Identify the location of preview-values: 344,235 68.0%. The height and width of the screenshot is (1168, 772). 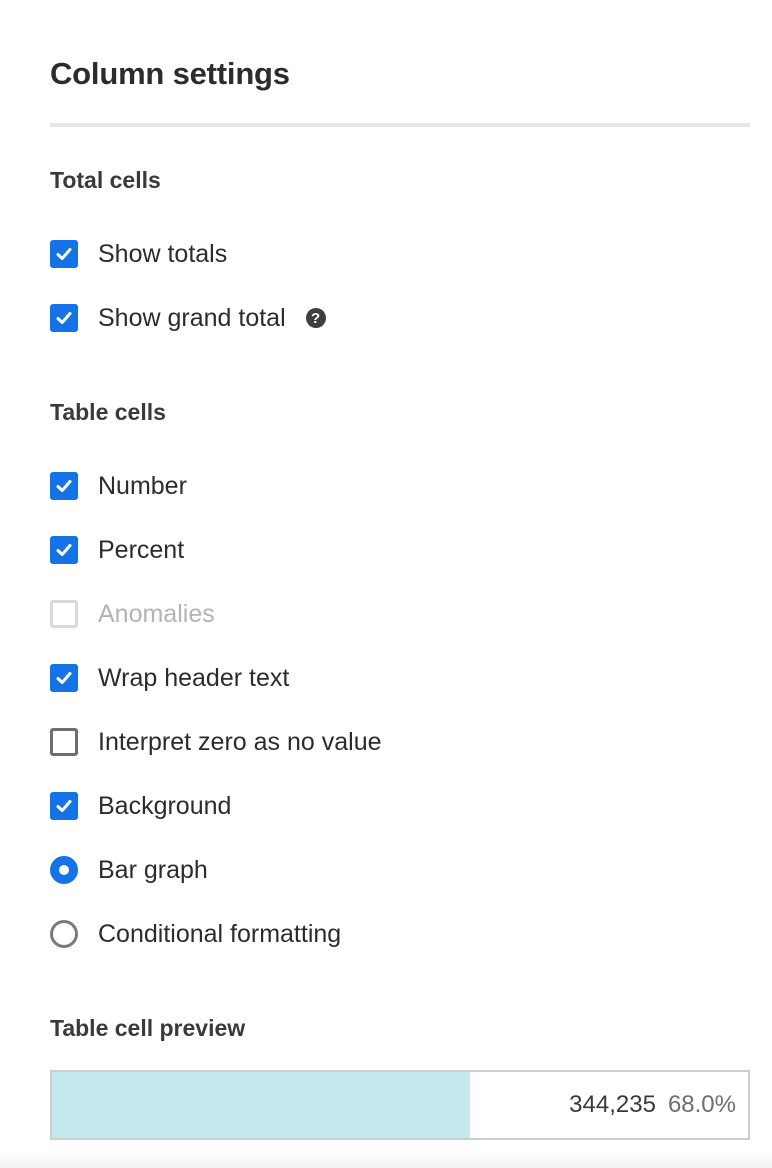
(652, 1105).